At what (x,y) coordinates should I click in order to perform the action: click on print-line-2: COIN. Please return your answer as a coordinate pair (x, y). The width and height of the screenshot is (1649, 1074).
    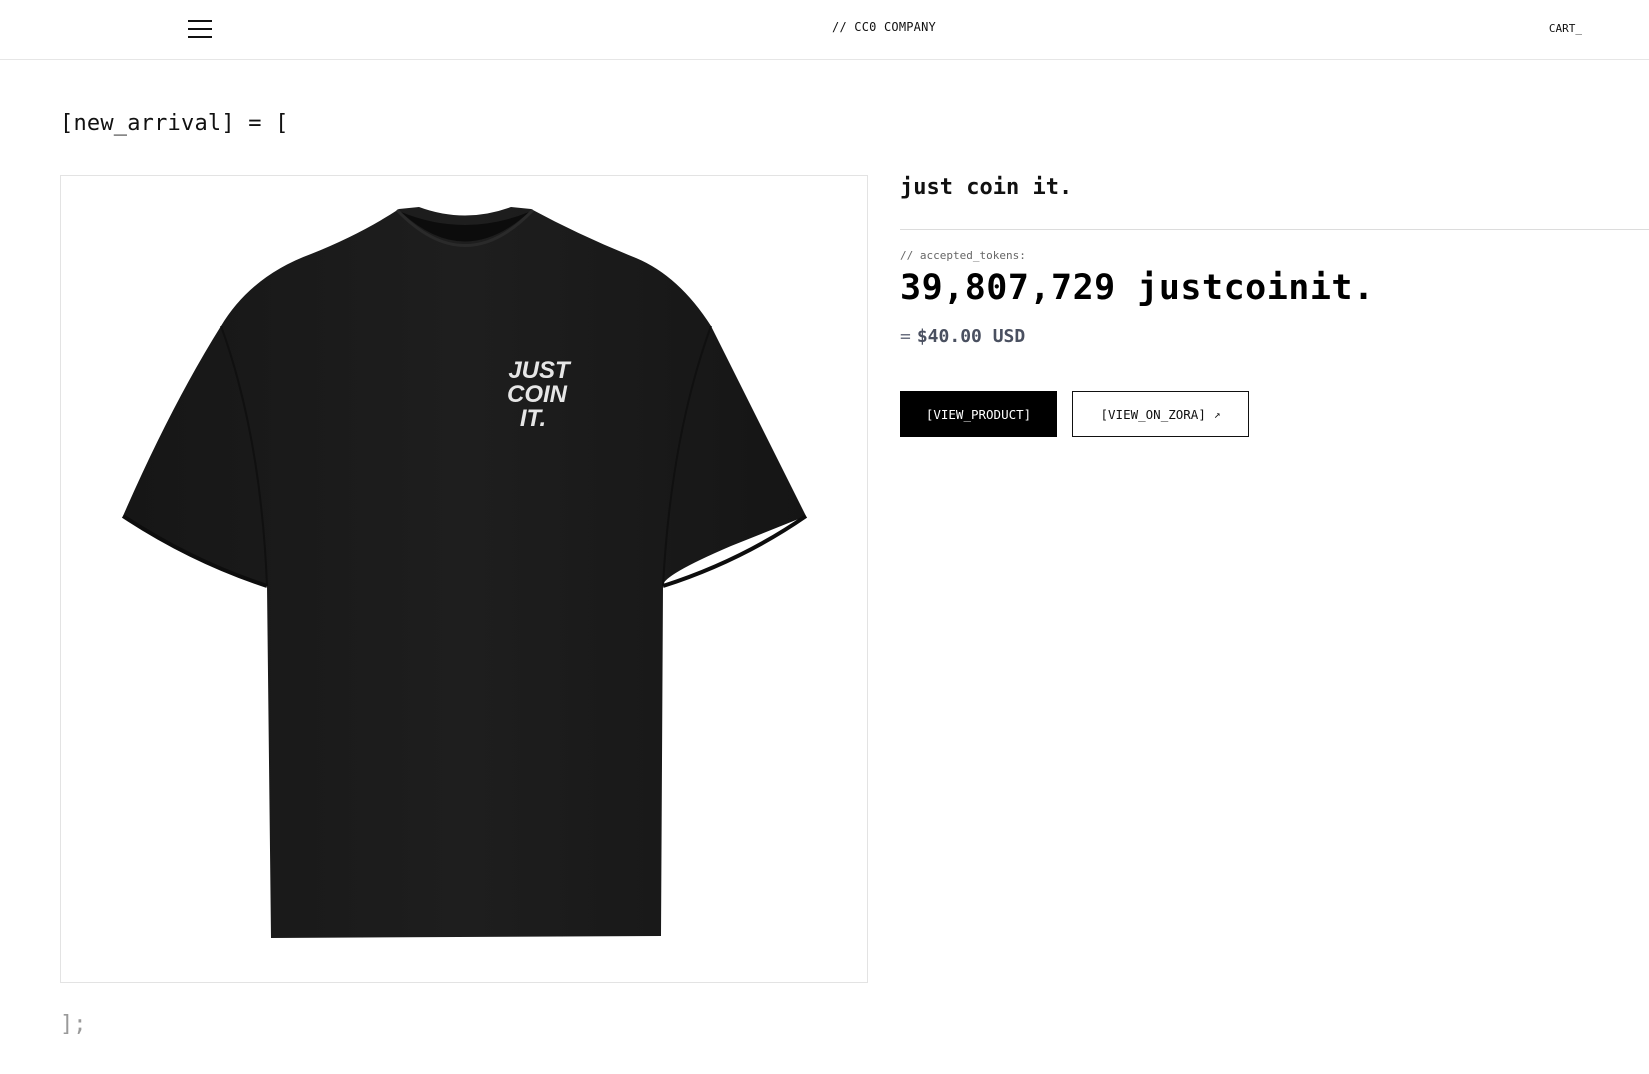
    Looking at the image, I should click on (537, 394).